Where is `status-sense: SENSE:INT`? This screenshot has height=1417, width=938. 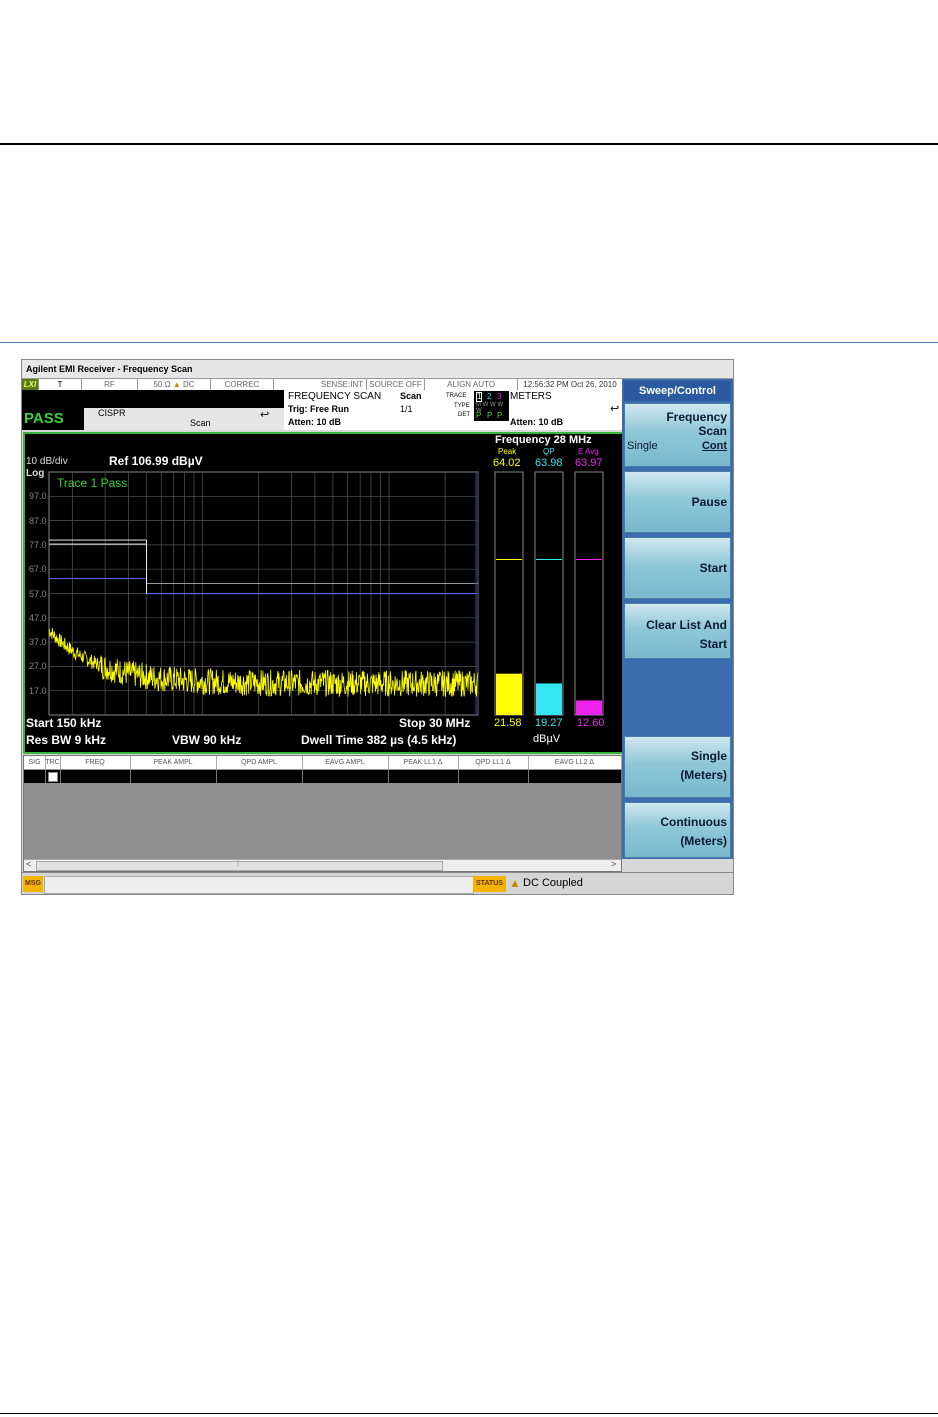 status-sense: SENSE:INT is located at coordinates (342, 384).